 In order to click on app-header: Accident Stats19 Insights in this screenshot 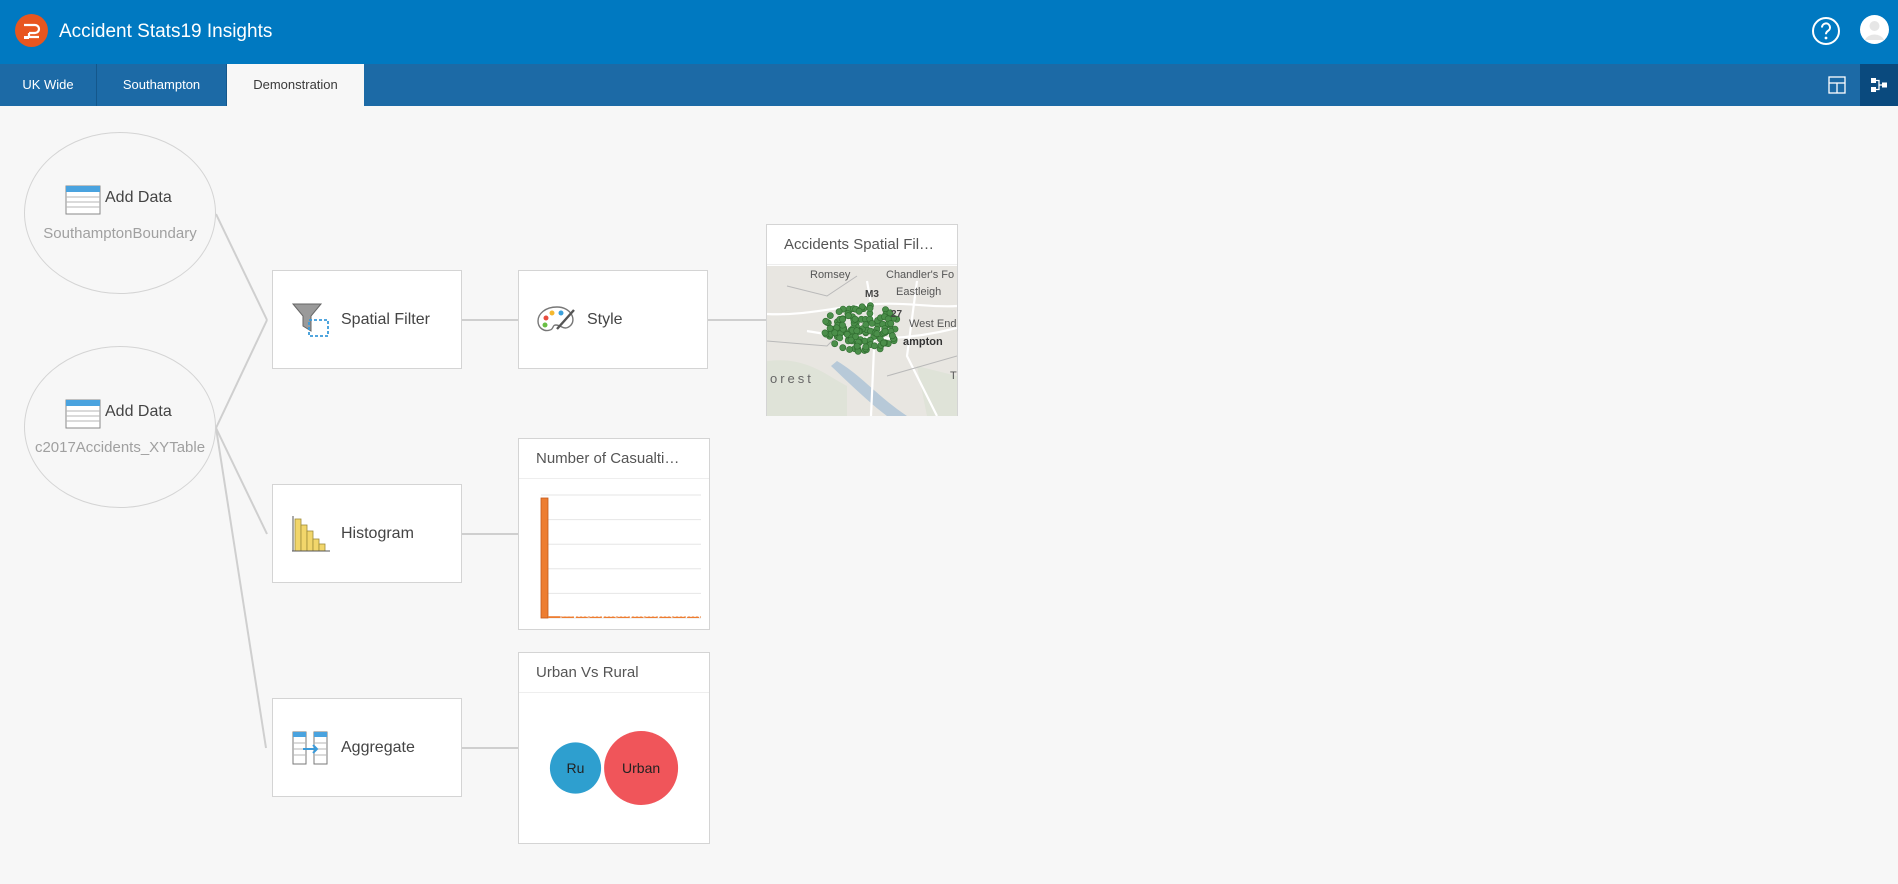, I will do `click(949, 32)`.